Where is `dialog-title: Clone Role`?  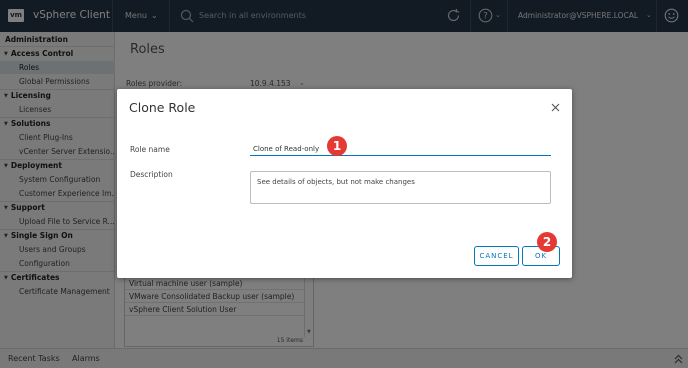
dialog-title: Clone Role is located at coordinates (162, 107).